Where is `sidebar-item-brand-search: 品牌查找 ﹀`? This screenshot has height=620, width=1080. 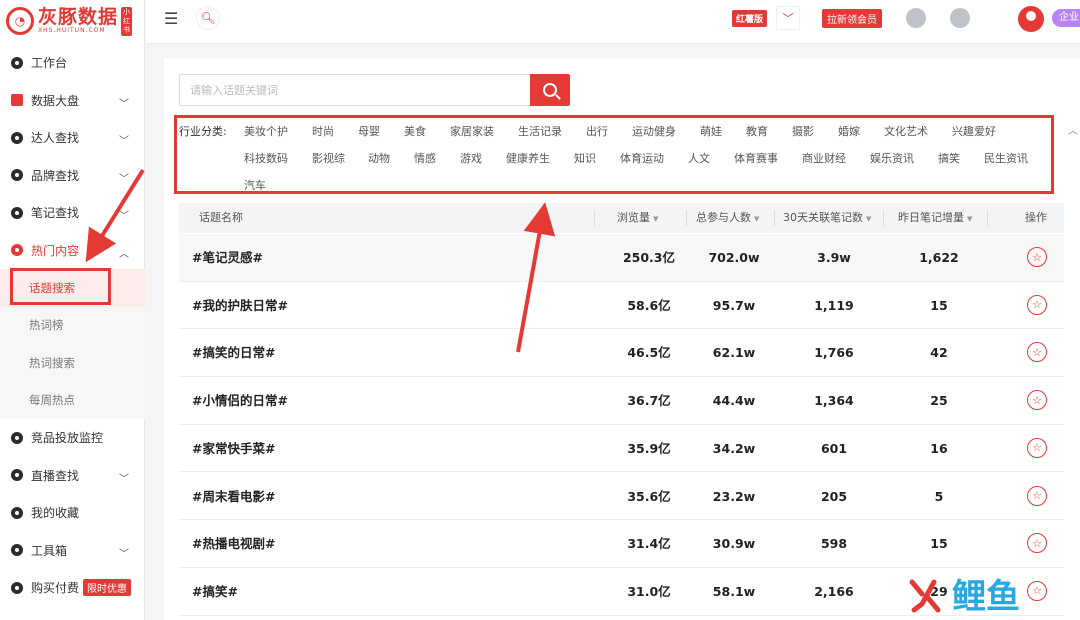
sidebar-item-brand-search: 品牌查找 ﹀ is located at coordinates (72, 176).